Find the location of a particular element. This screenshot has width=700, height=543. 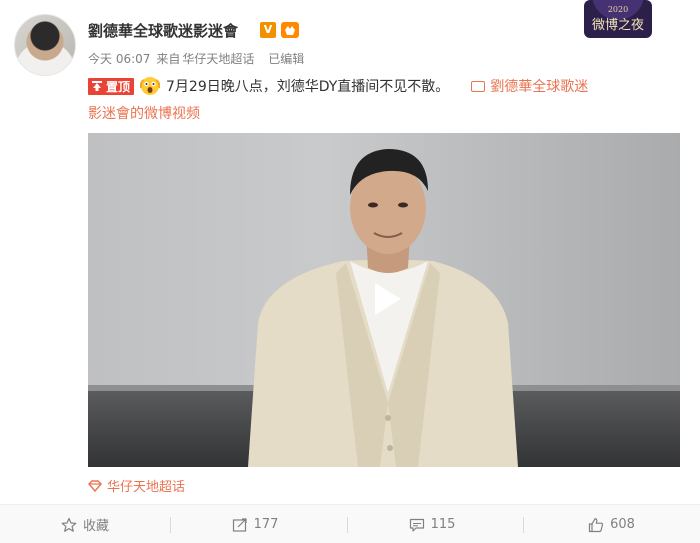

star-icon is located at coordinates (69, 524).